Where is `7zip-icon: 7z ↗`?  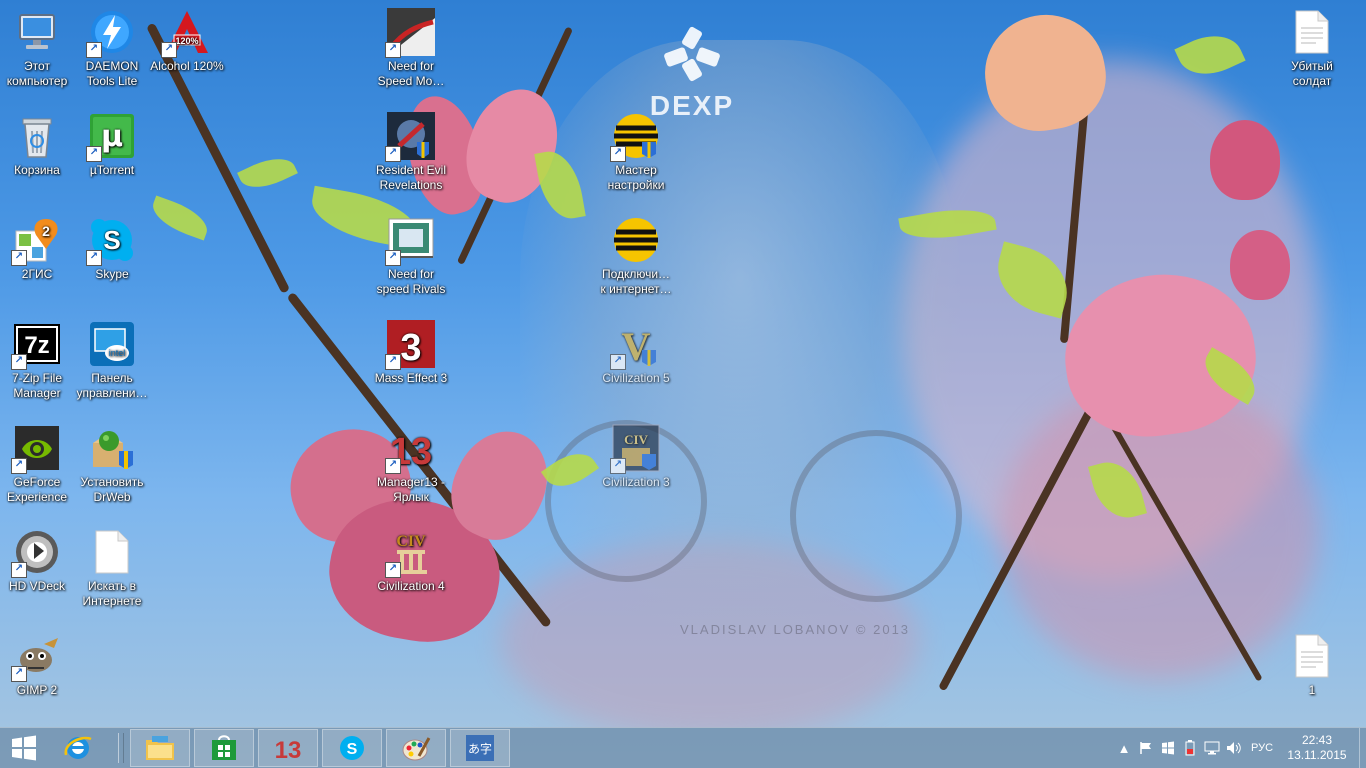 7zip-icon: 7z ↗ is located at coordinates (36, 345).